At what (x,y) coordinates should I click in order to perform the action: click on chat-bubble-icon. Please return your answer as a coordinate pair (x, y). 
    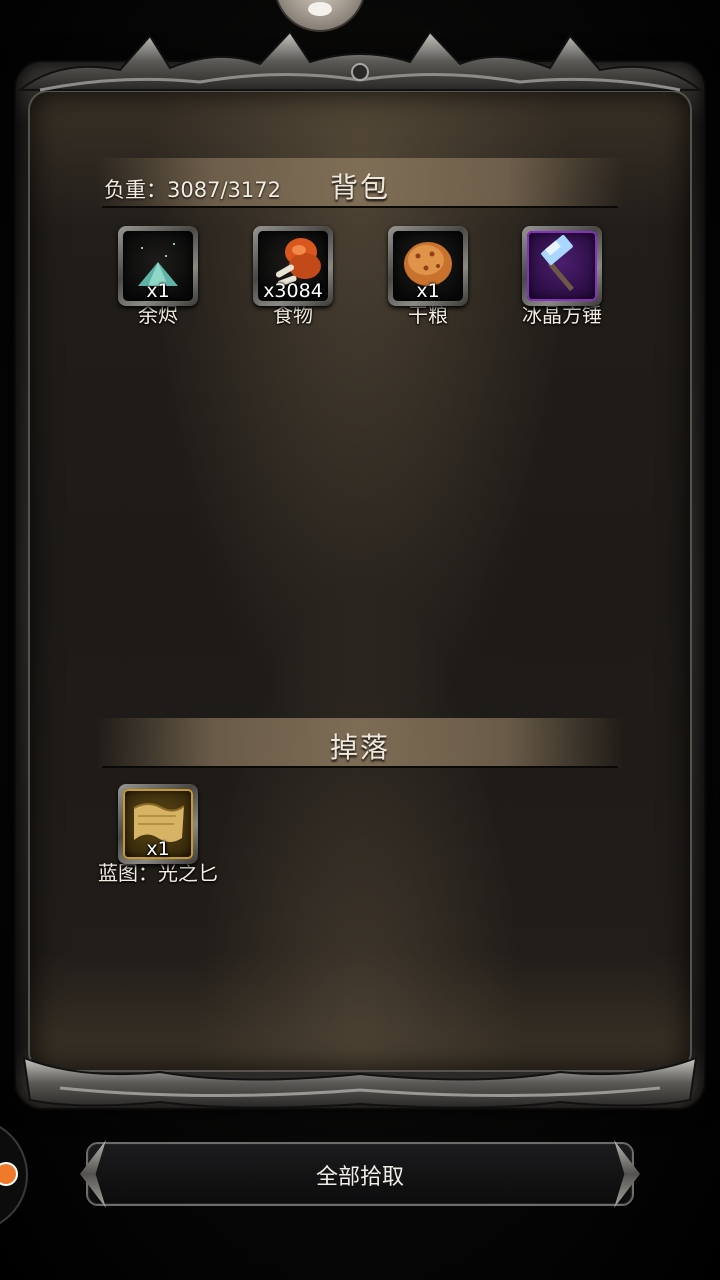
    Looking at the image, I should click on (8, 1174).